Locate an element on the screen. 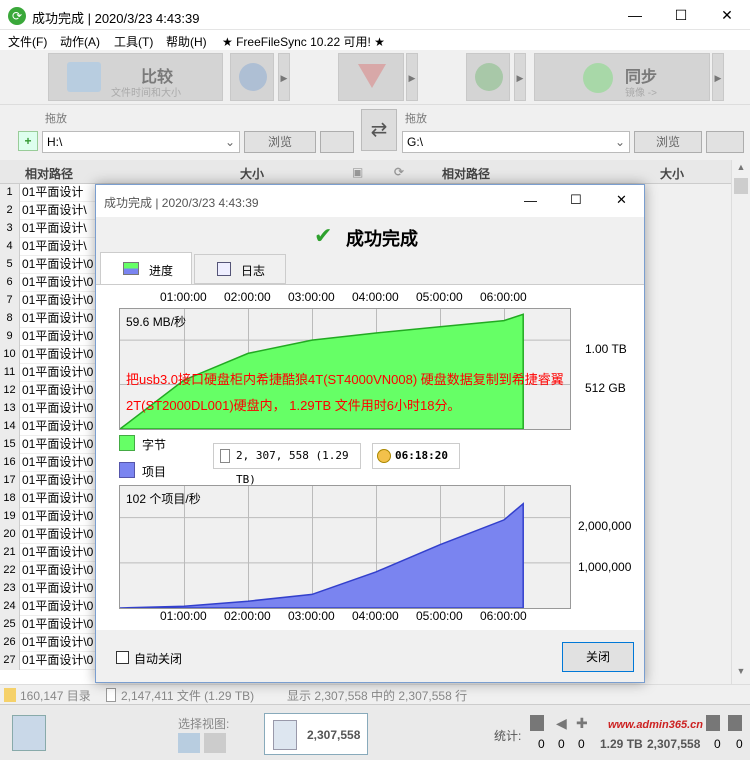  table-row: 12 01平面设计\0 is located at coordinates (48, 391).